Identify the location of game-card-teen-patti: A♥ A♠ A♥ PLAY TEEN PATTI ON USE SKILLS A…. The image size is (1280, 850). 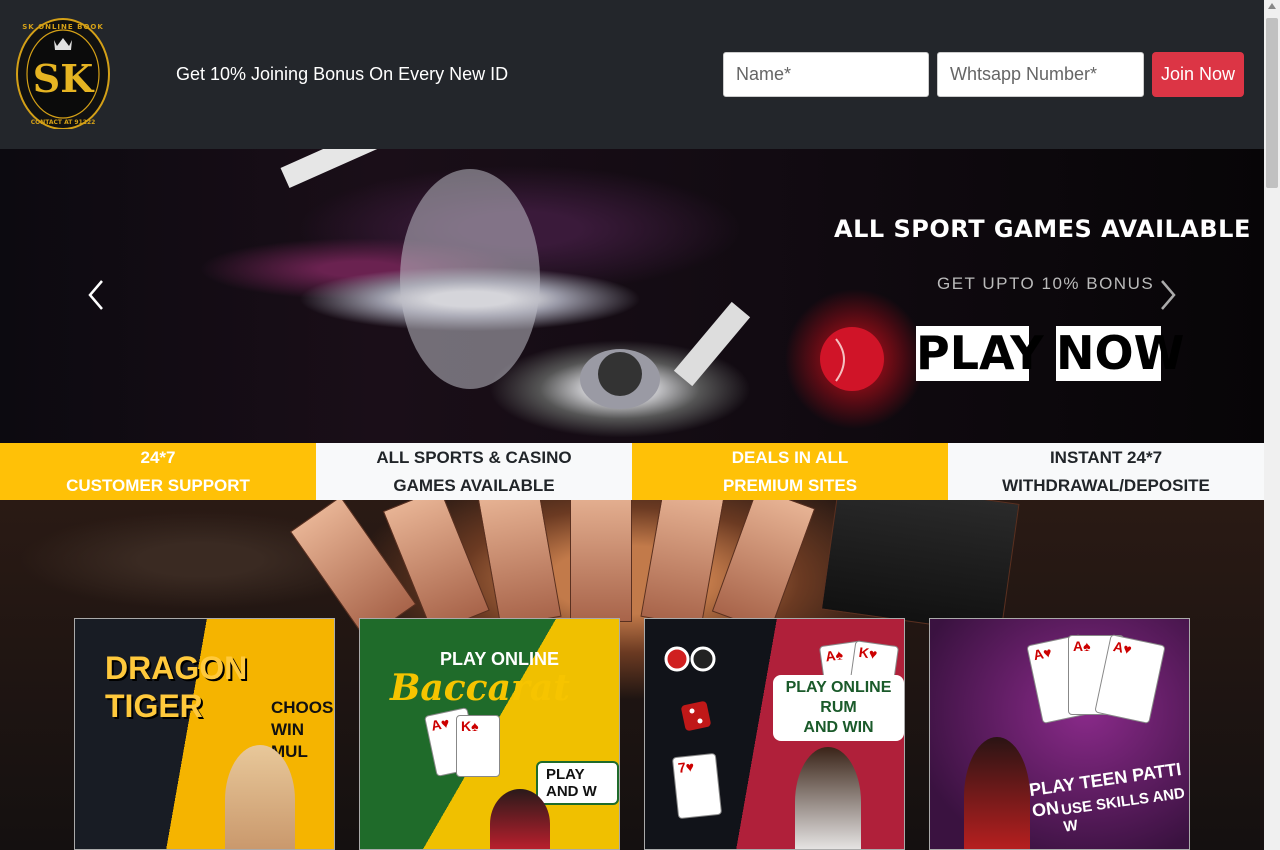
(1059, 734).